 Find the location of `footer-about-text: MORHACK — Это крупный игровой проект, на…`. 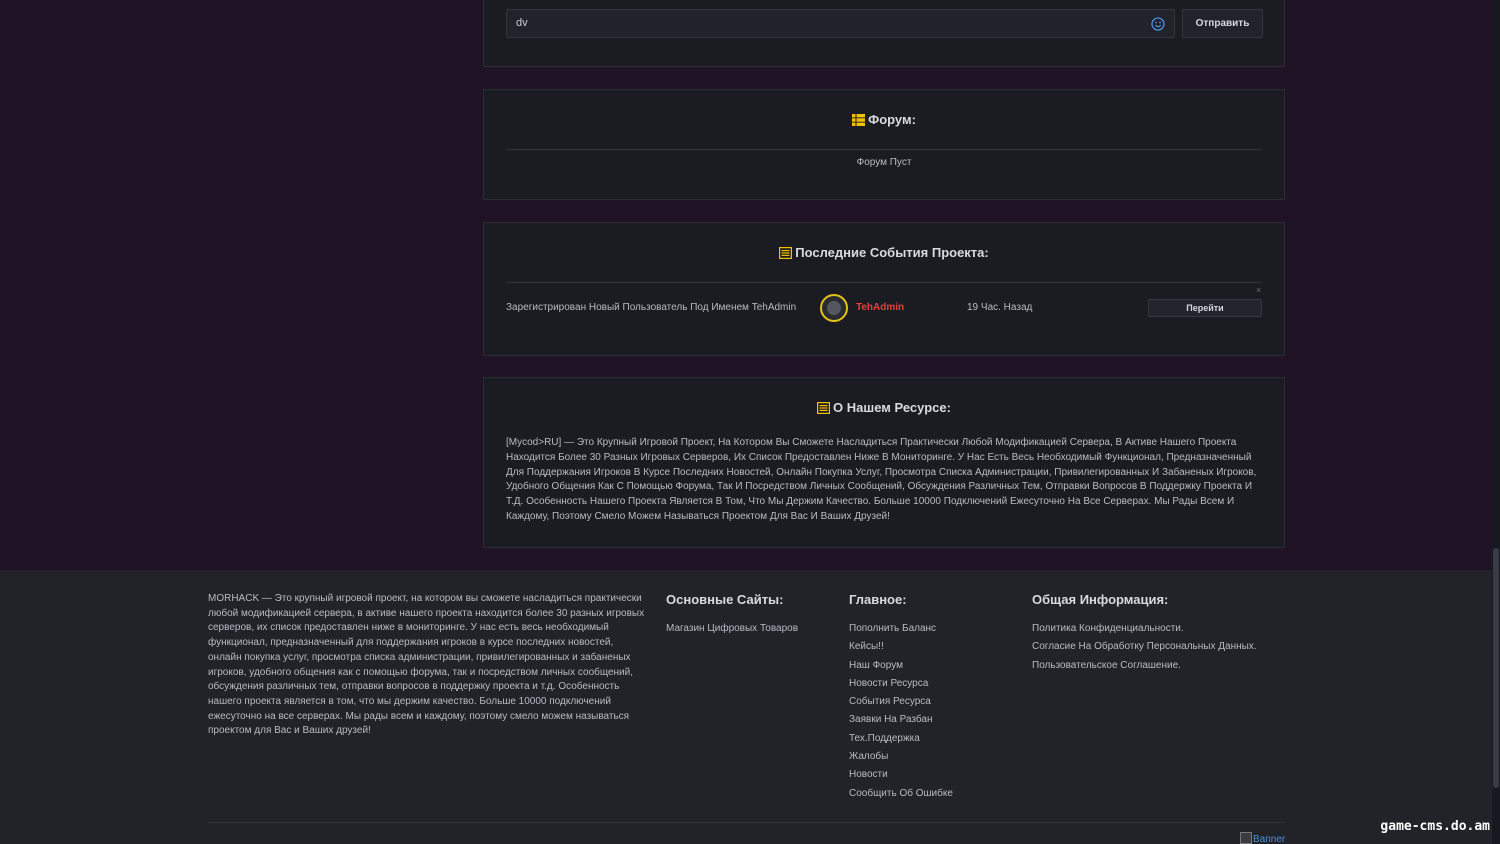

footer-about-text: MORHACK — Это крупный игровой проект, на… is located at coordinates (426, 665).